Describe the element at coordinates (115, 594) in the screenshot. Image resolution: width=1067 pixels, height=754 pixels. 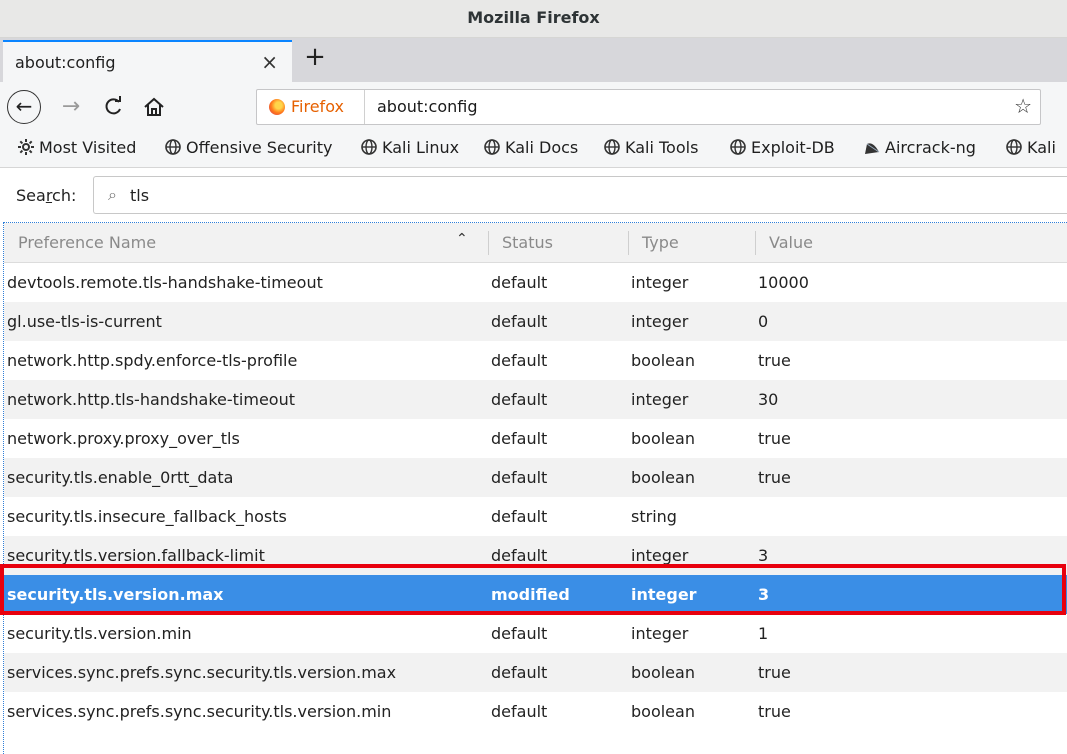
I see `cell-preference-name: security.tls.version.max` at that location.